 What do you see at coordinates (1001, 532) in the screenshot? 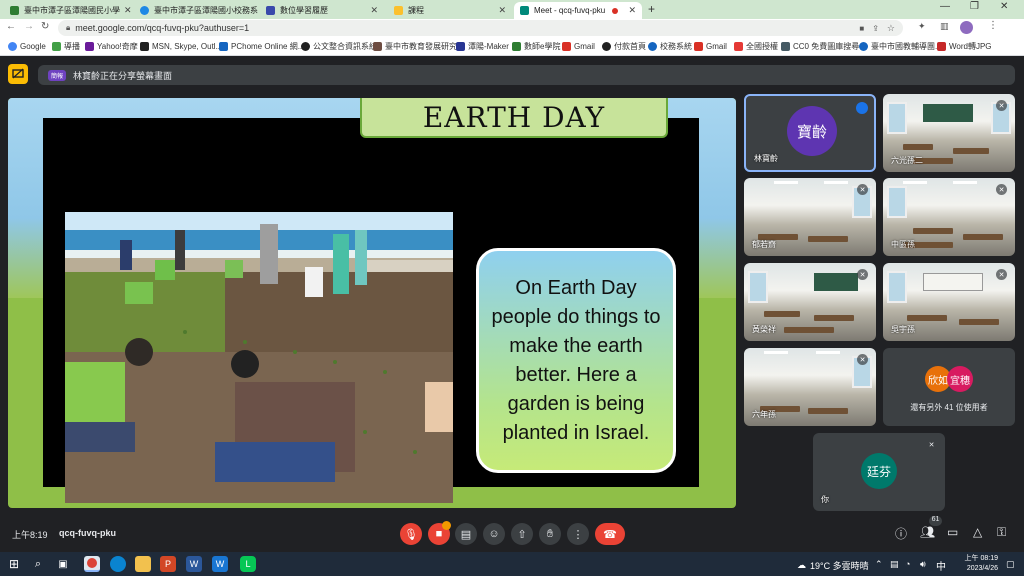
I see `host-controls-button: ⚿` at bounding box center [1001, 532].